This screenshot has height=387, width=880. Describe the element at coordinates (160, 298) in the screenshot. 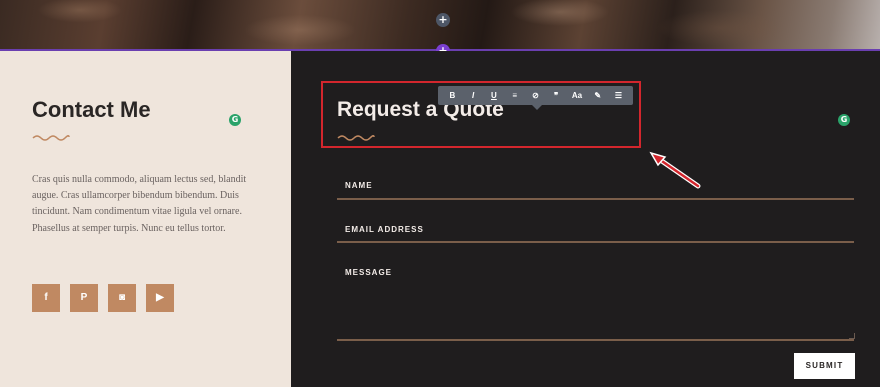

I see `youtube-icon: ▶` at that location.